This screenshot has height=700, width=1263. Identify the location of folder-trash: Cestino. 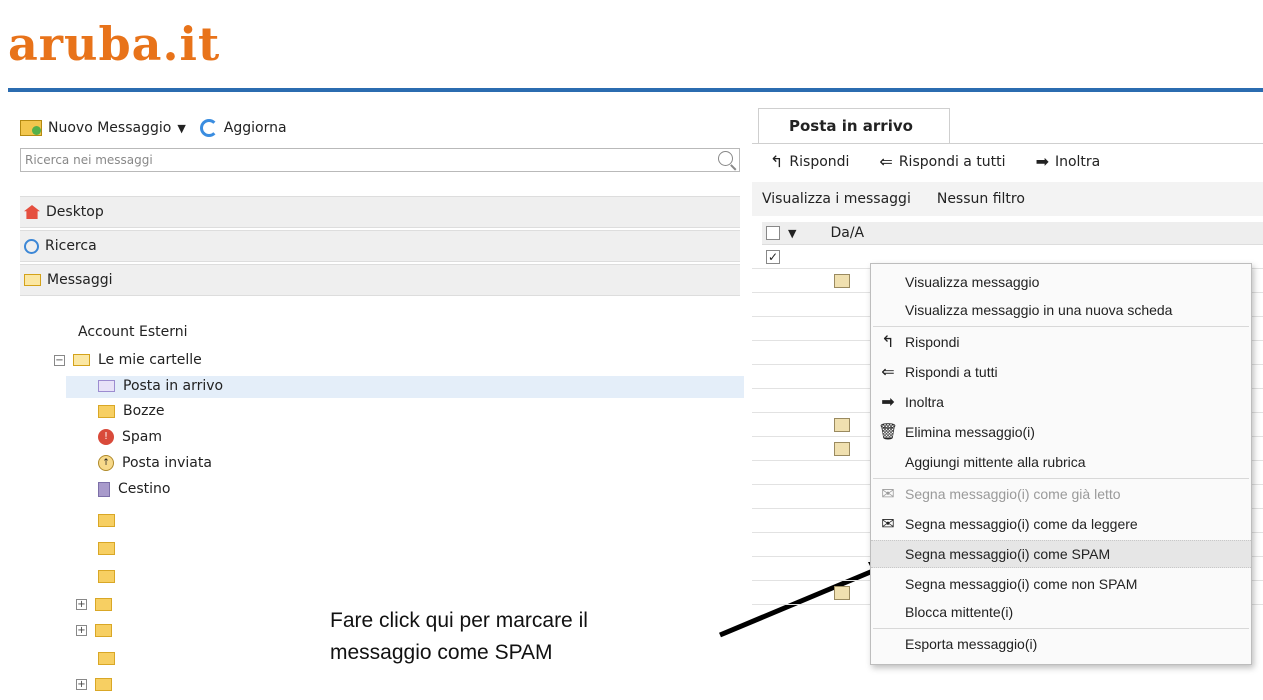
(134, 489).